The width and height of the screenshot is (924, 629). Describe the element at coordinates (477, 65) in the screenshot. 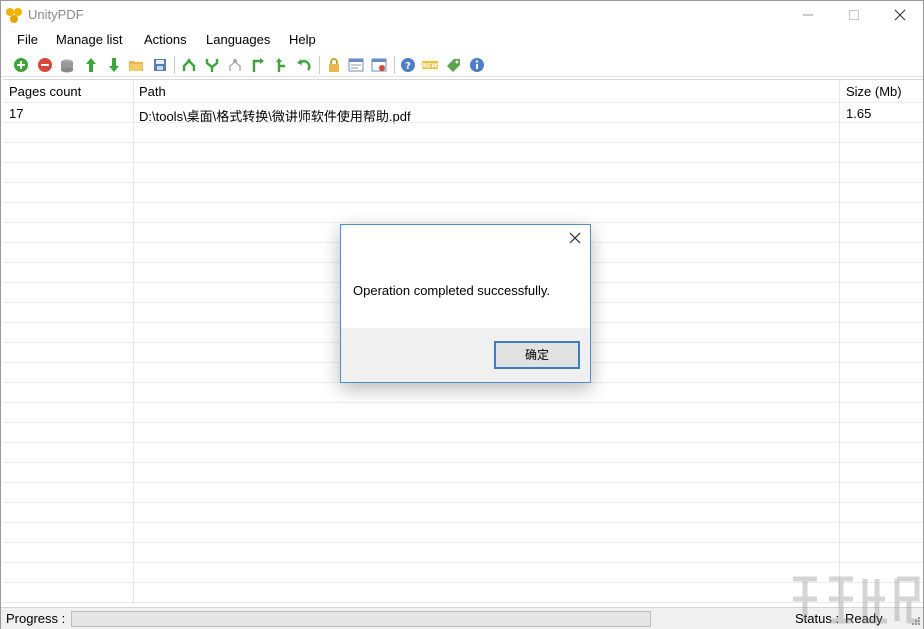

I see `info-icon` at that location.